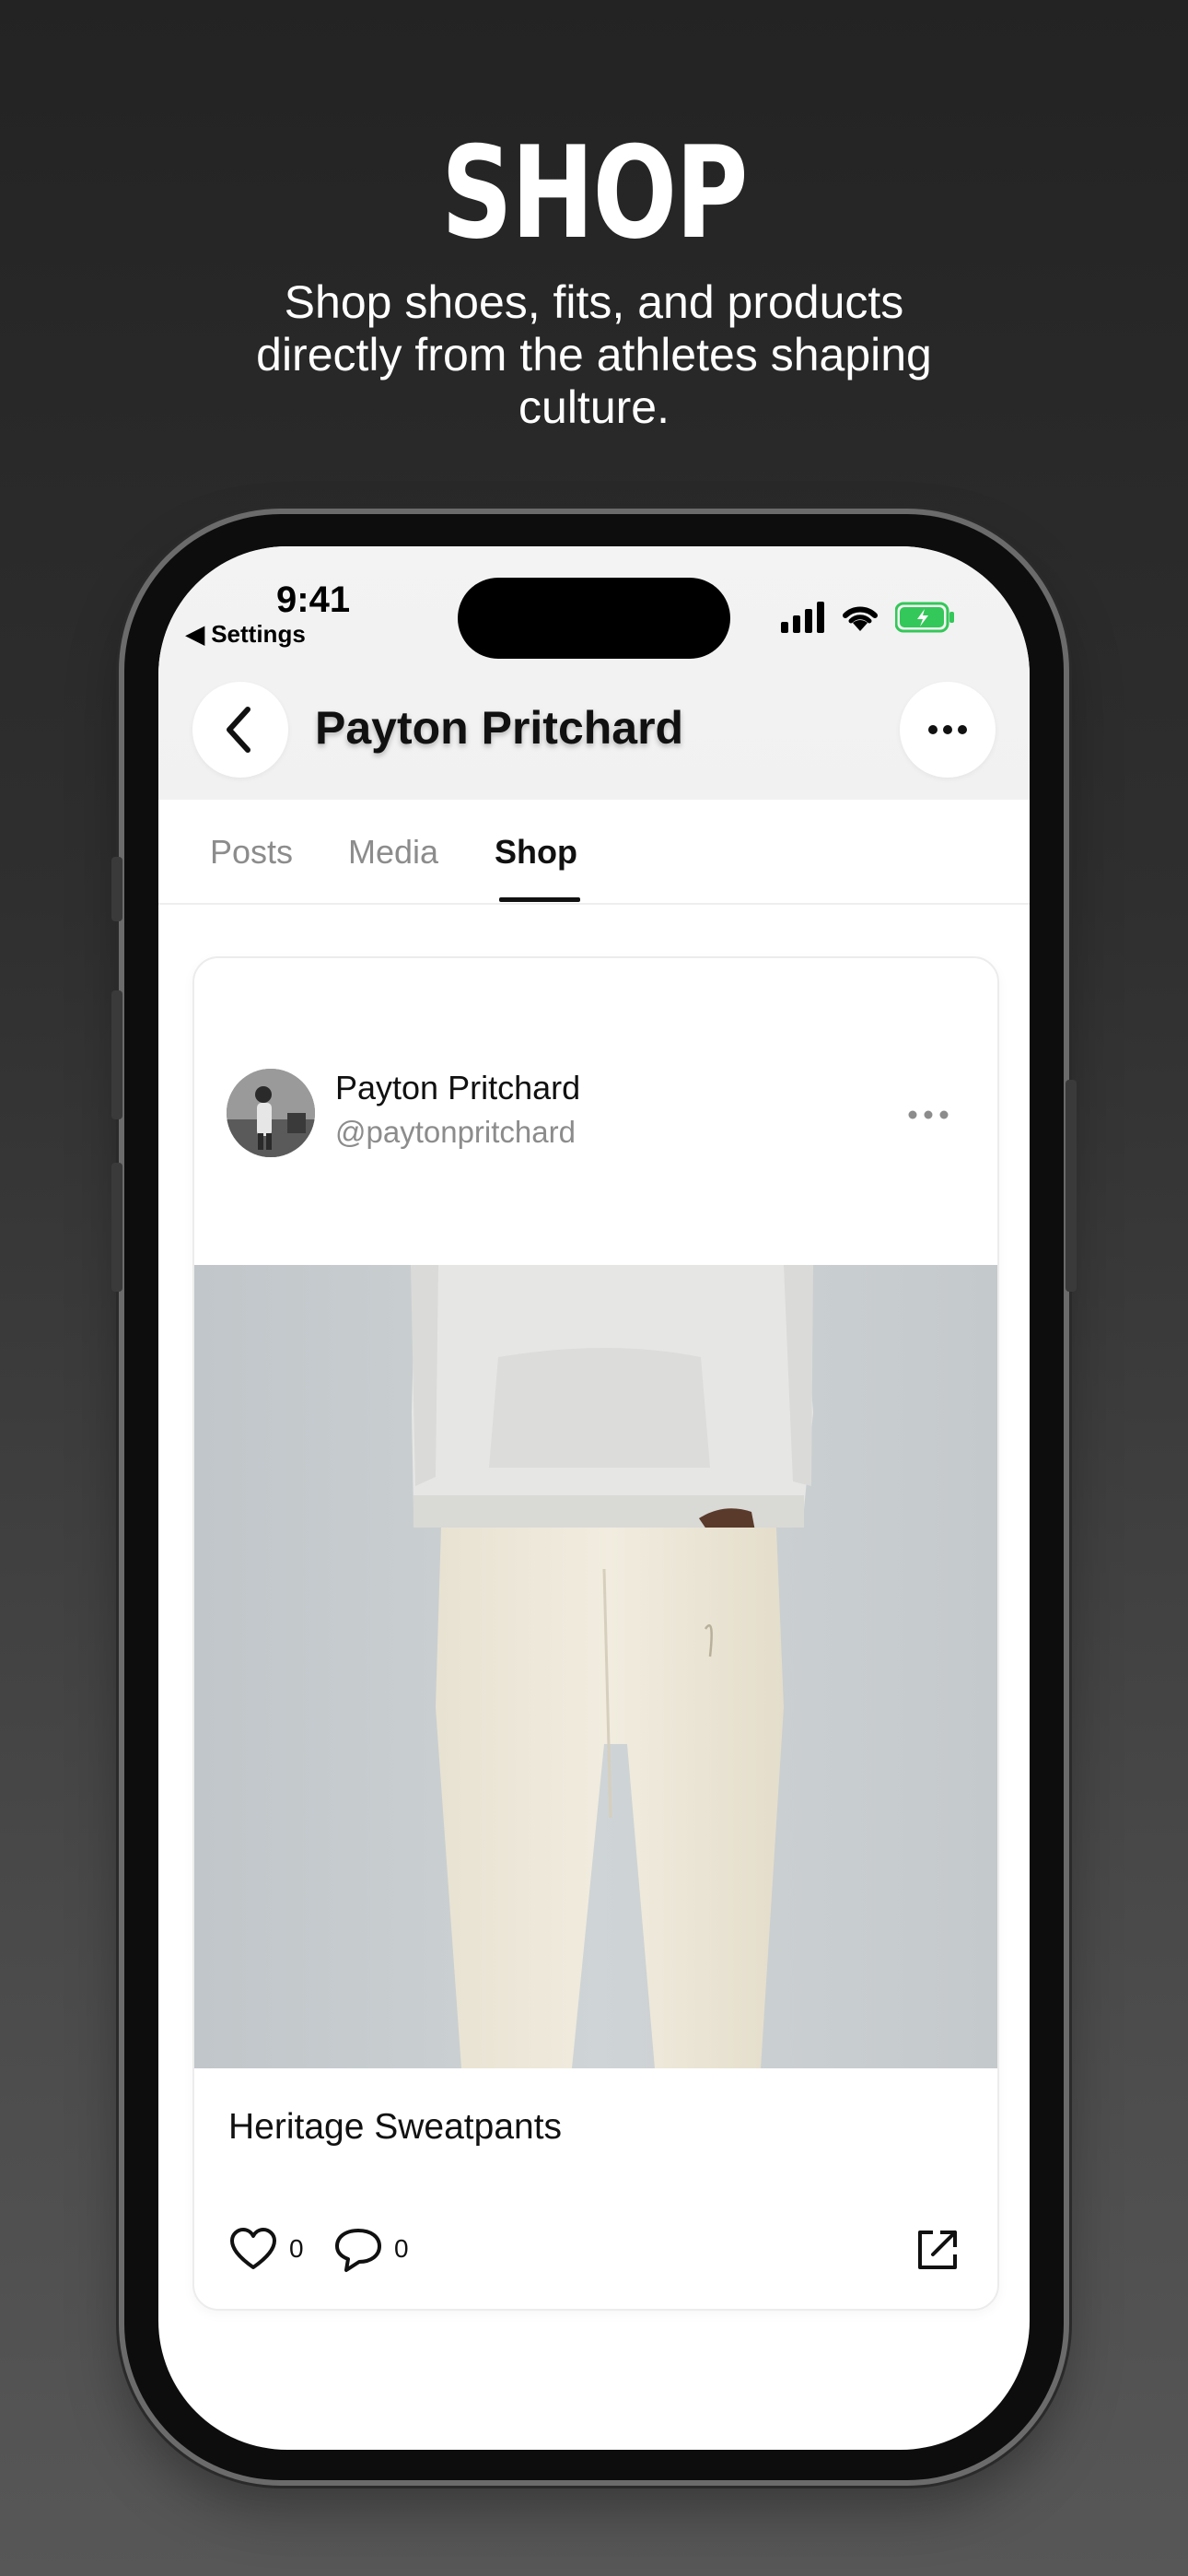 This screenshot has height=2576, width=1188. Describe the element at coordinates (395, 2127) in the screenshot. I see `product-title: Heritage Sweatpants` at that location.